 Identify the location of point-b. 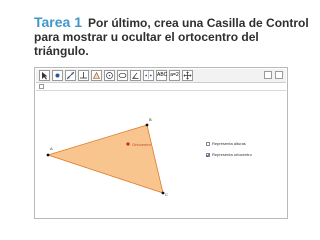
(147, 125).